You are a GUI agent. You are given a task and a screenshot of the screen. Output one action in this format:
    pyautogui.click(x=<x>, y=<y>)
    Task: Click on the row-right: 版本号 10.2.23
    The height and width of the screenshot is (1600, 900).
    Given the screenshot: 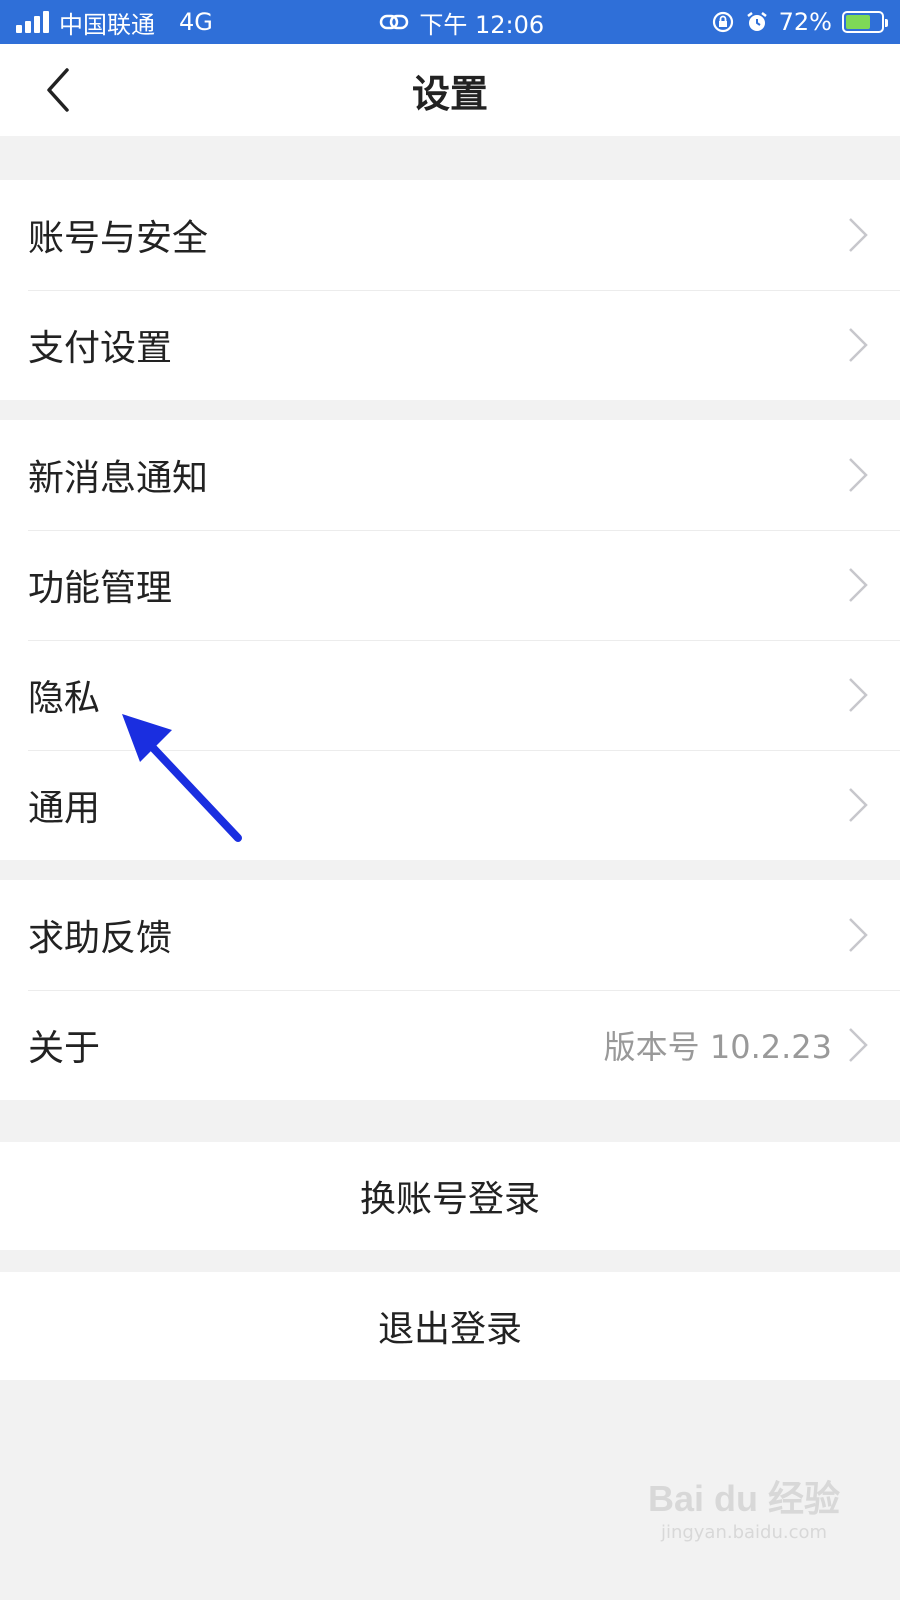 What is the action you would take?
    pyautogui.click(x=737, y=1045)
    